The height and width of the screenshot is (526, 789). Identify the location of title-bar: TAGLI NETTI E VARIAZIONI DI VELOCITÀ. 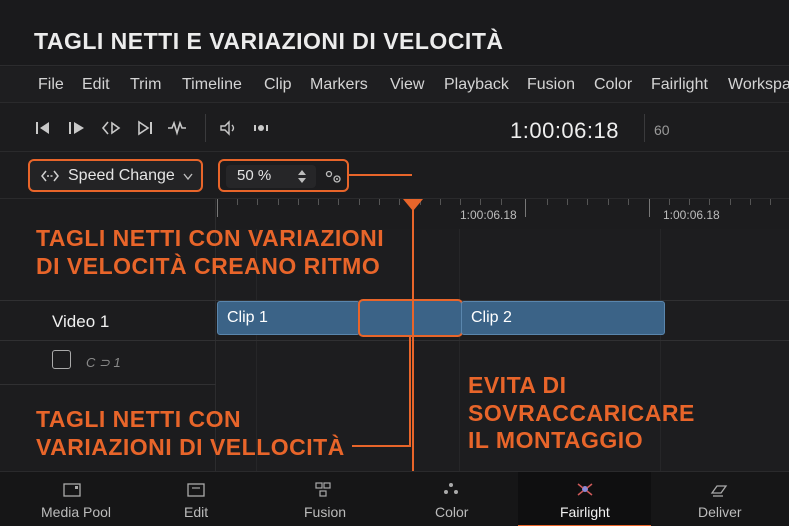
(394, 33).